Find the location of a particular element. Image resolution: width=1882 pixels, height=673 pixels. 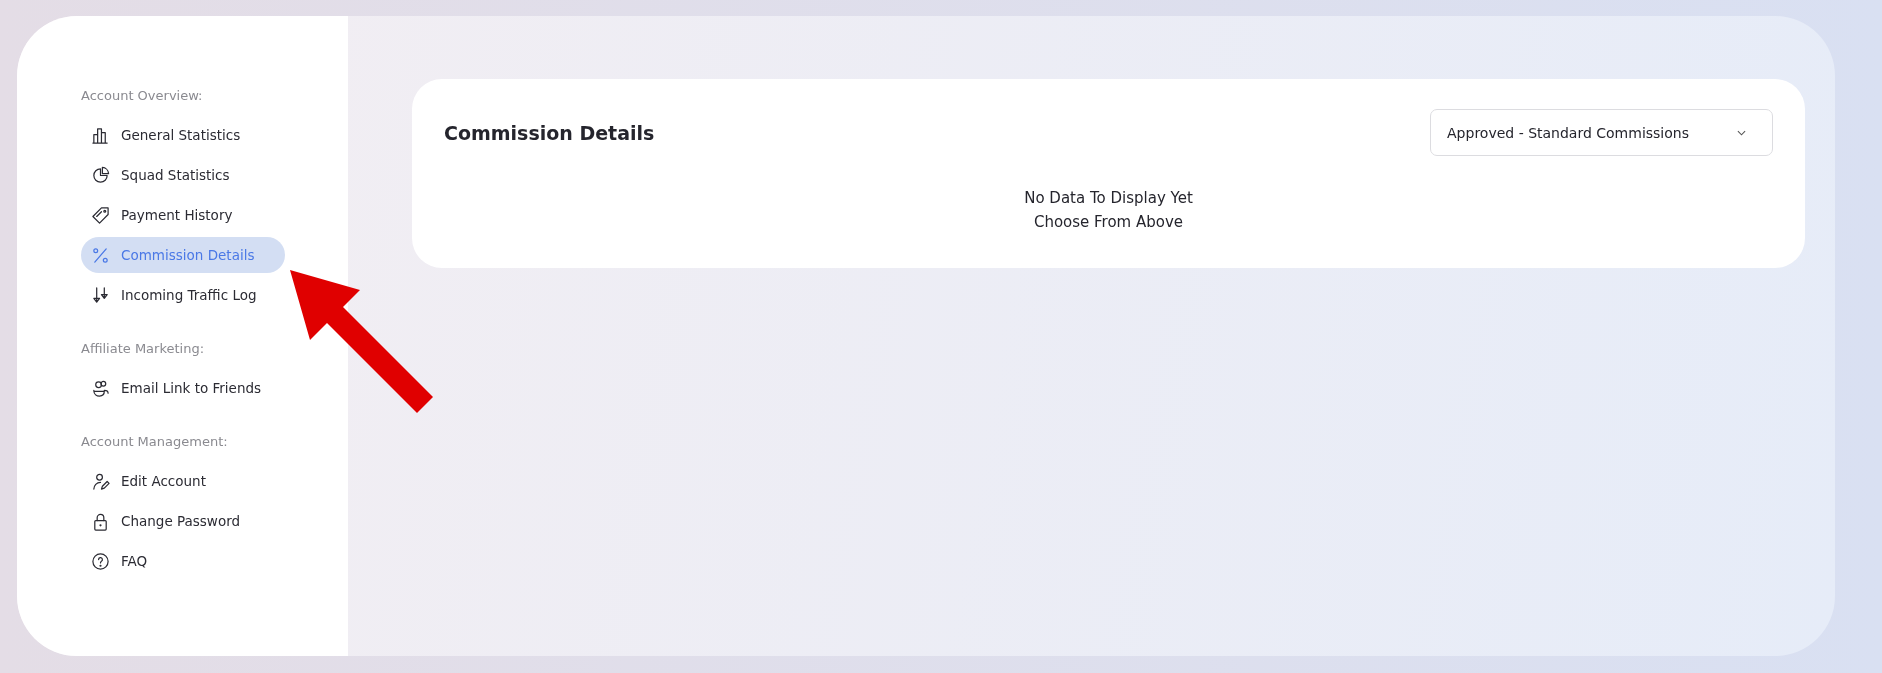

sidebar-item: Change Password is located at coordinates (166, 521).